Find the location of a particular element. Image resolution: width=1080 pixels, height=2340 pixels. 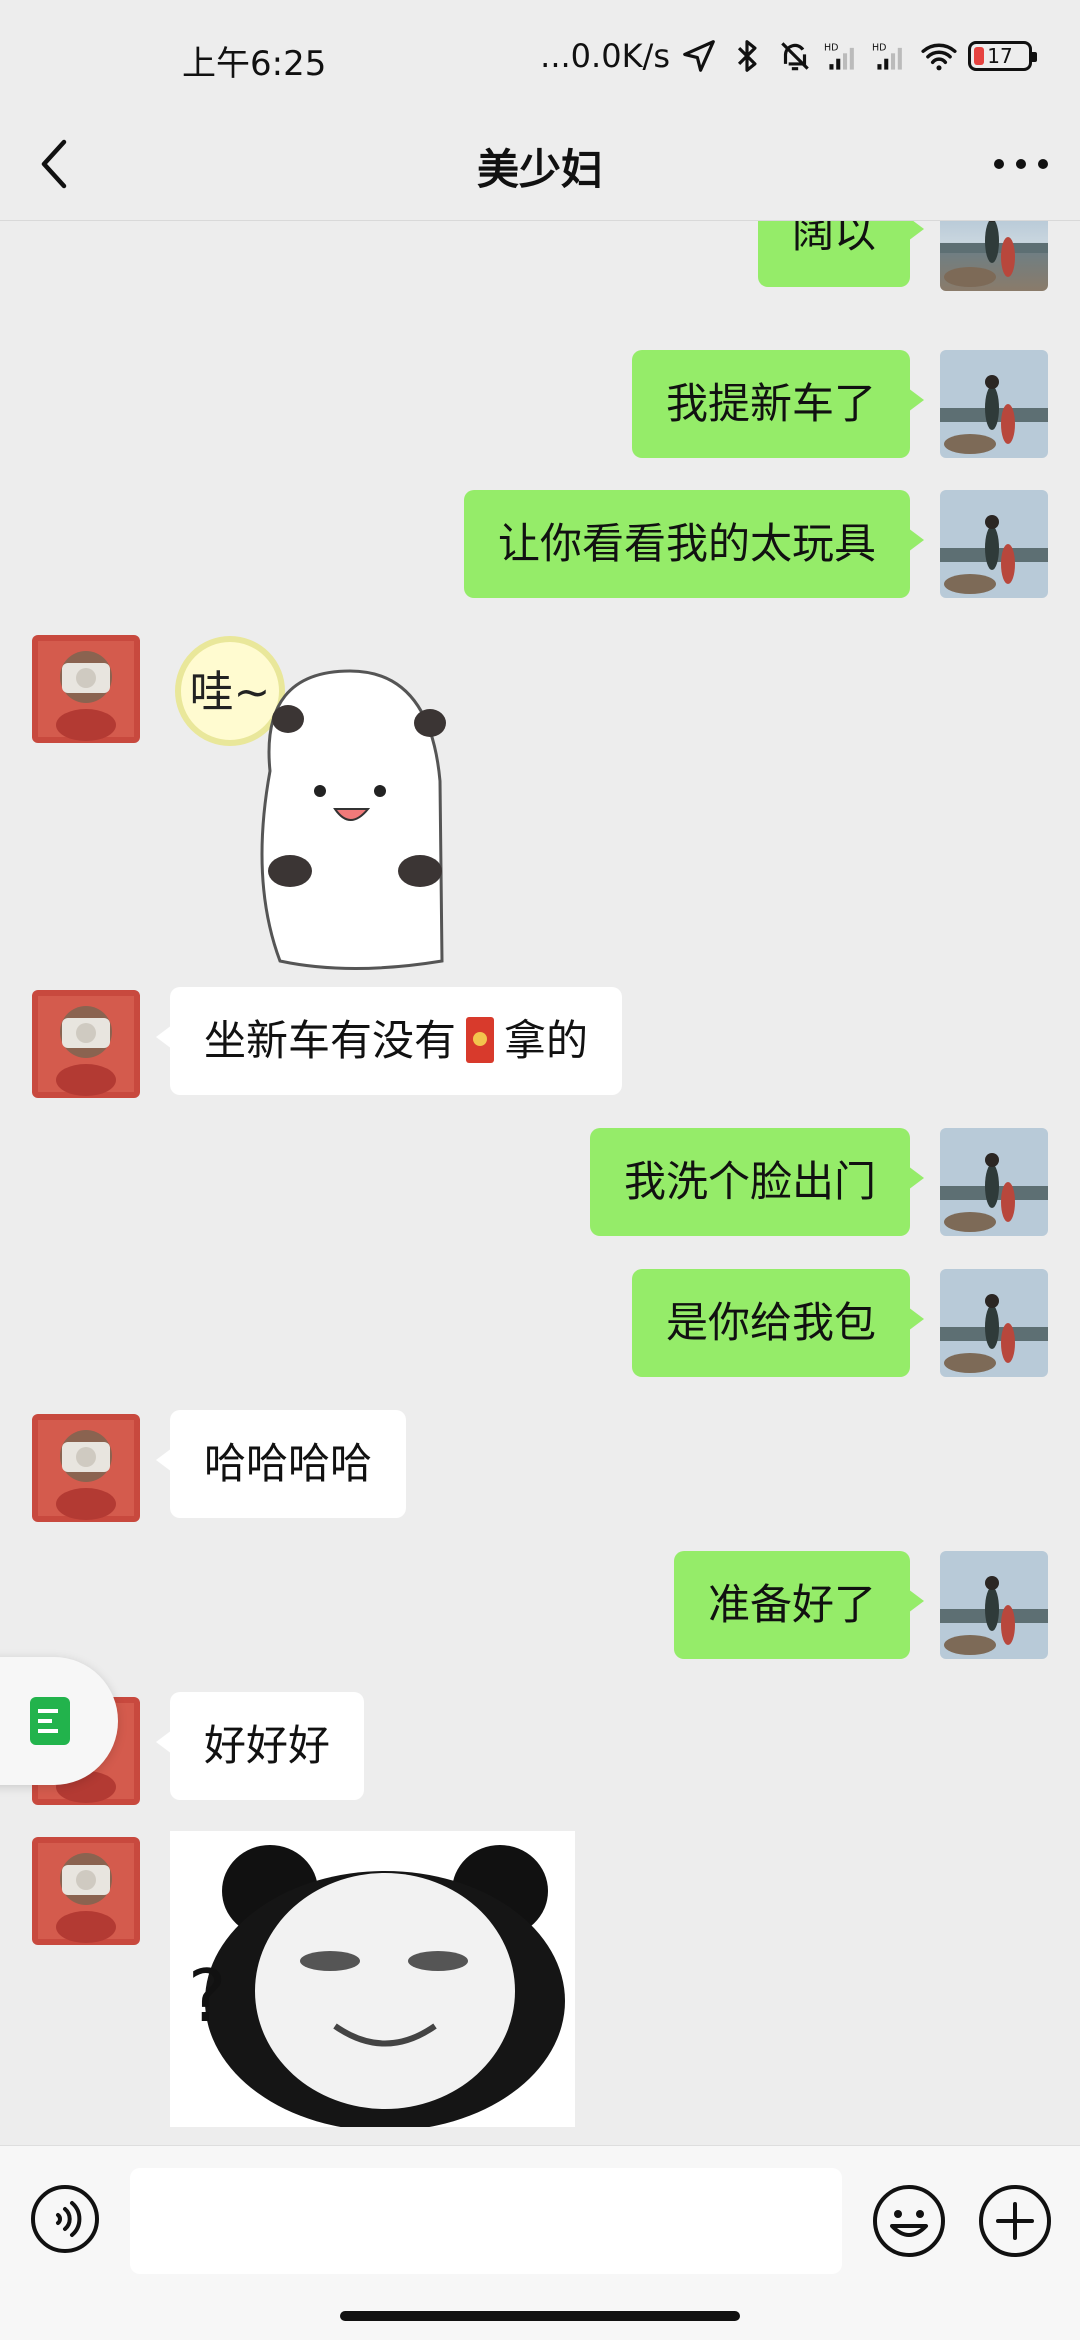

bluetooth-icon is located at coordinates (747, 56).